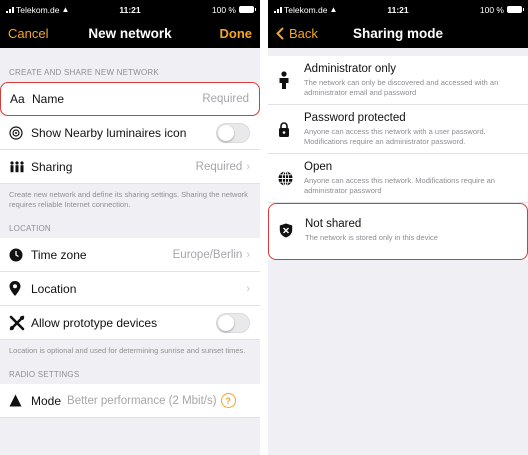 Image resolution: width=528 pixels, height=455 pixels. Describe the element at coordinates (130, 255) in the screenshot. I see `timezone-row: Time zone Europe/Berlin ›` at that location.